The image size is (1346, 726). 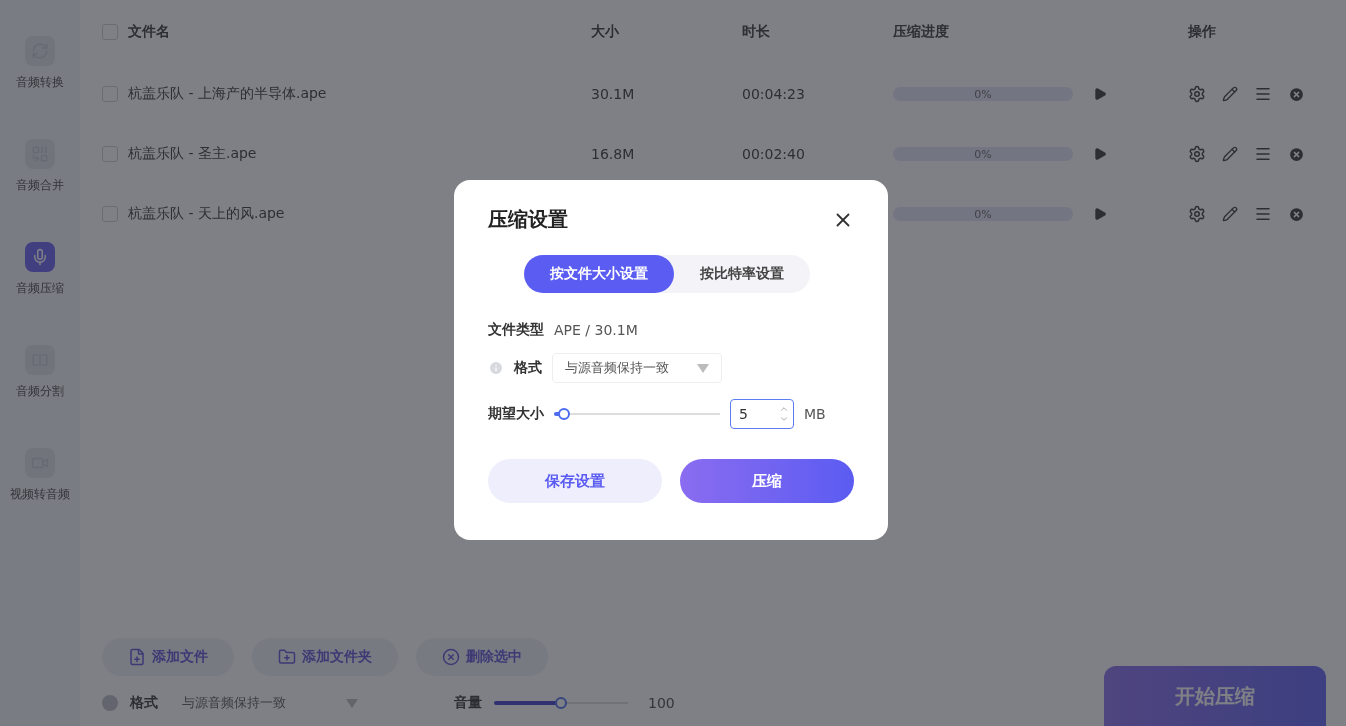 What do you see at coordinates (40, 166) in the screenshot?
I see `sidebar-item: 音频合并` at bounding box center [40, 166].